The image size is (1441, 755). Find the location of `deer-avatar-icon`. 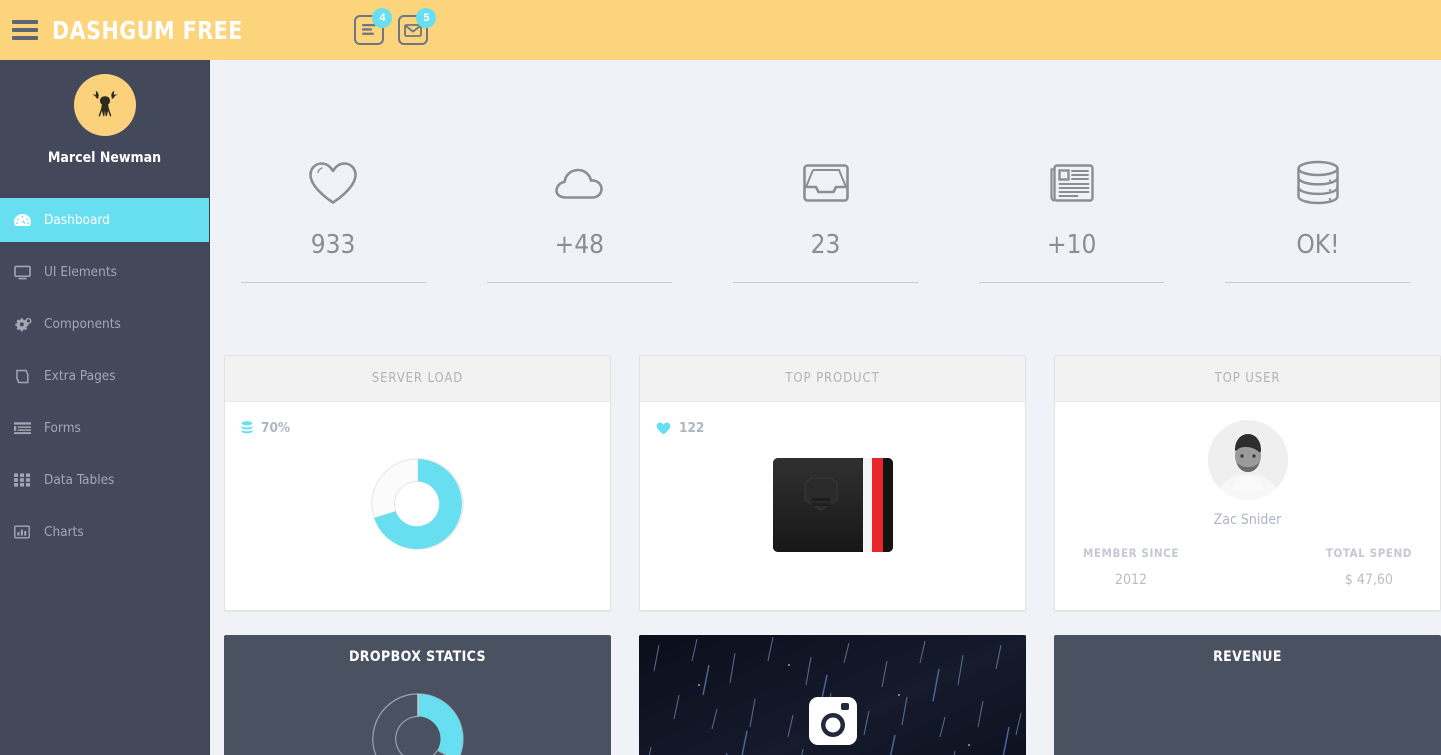

deer-avatar-icon is located at coordinates (104, 103).